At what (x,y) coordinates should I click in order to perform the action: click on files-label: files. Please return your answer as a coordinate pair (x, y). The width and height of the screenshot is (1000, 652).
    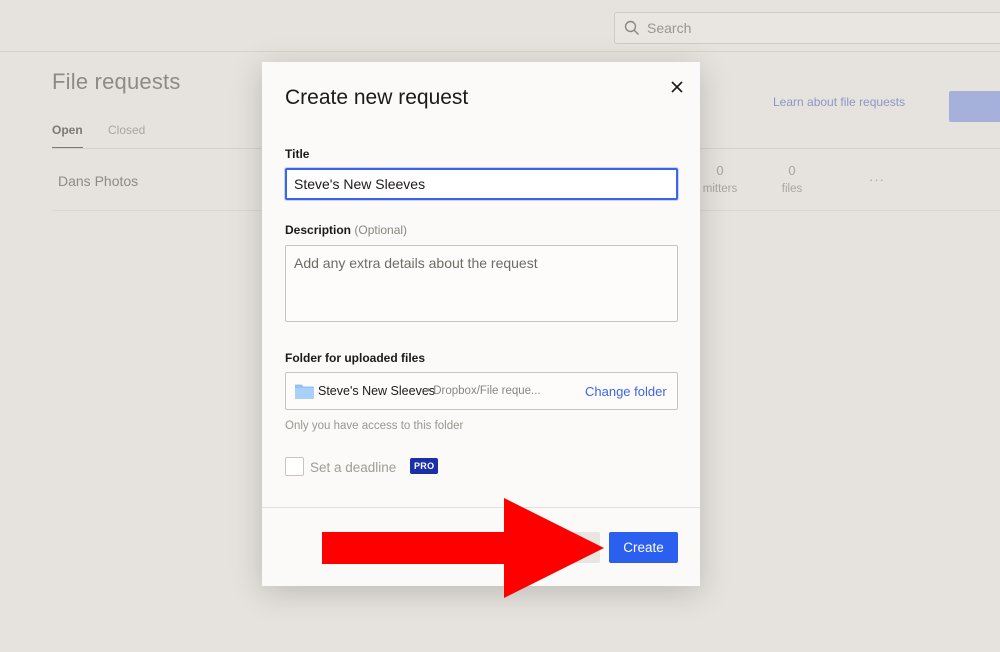
    Looking at the image, I should click on (792, 189).